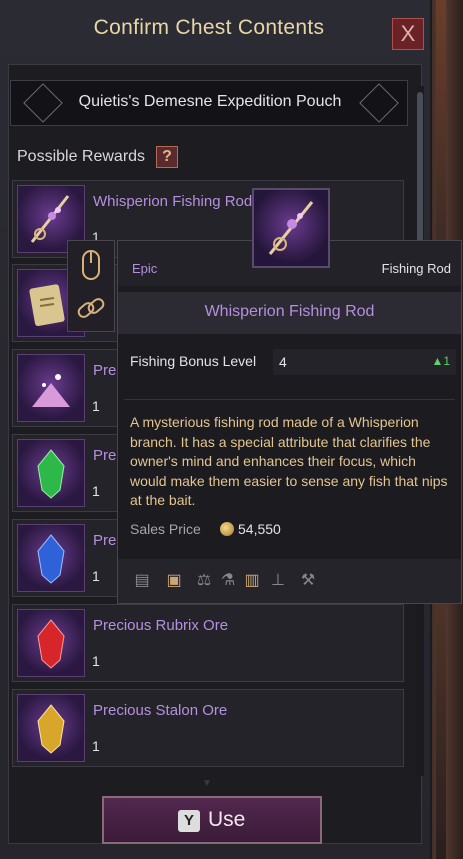  I want to click on reward-item-rubrix: Precious Rubrix Ore 1, so click(208, 643).